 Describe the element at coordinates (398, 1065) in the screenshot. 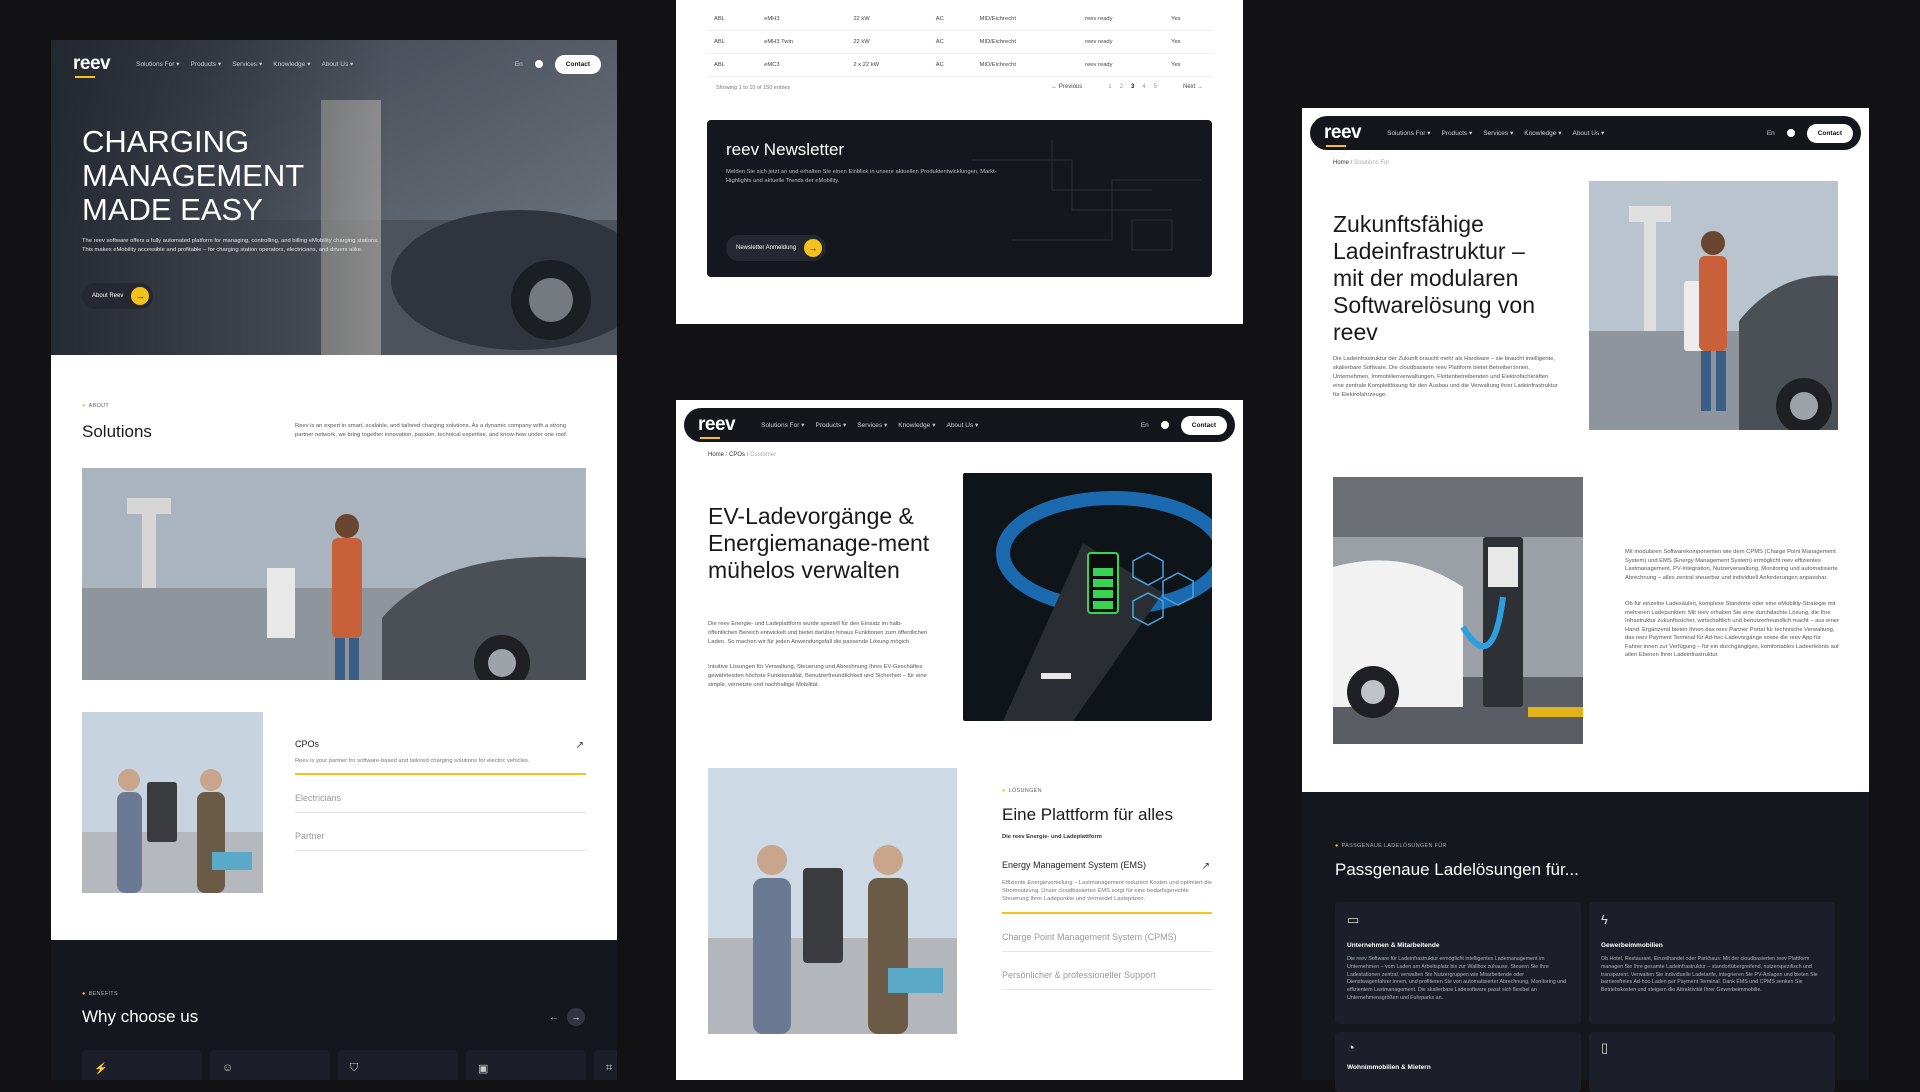

I see `benefit-card-3: ⛉` at that location.